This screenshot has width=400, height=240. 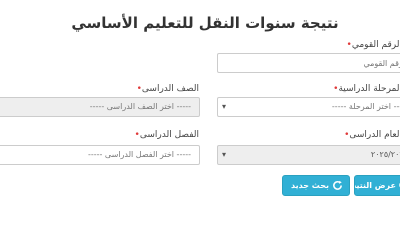 I want to click on grade-label-text: الصف الدراسى, so click(x=170, y=89).